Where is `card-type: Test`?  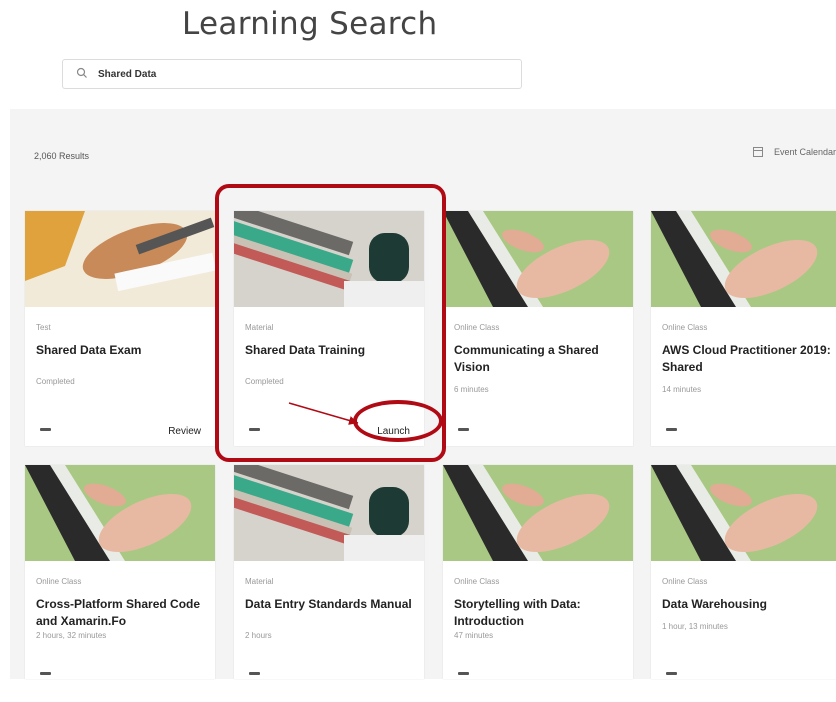
card-type: Test is located at coordinates (43, 327).